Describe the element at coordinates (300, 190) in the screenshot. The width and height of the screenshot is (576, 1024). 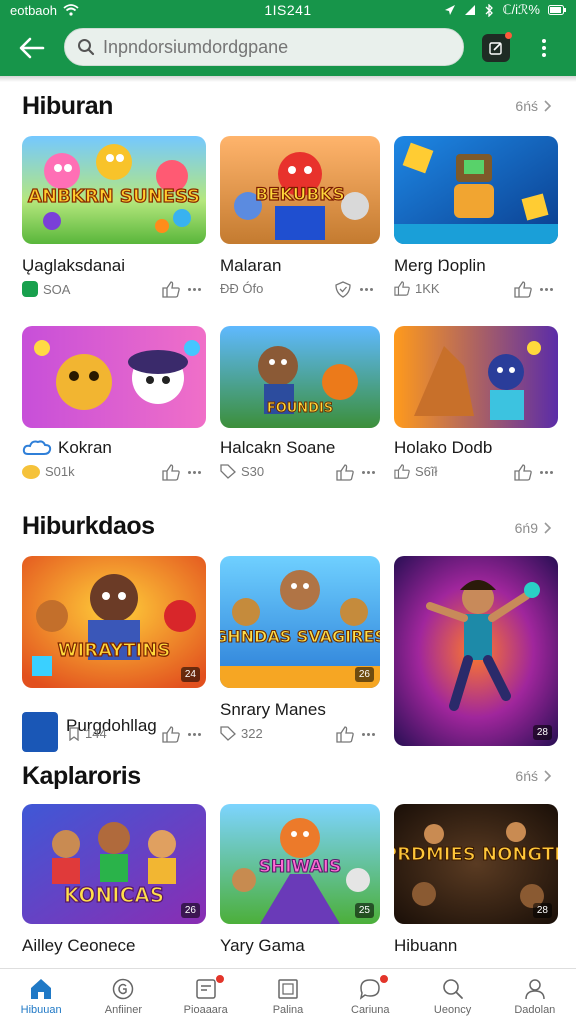
I see `game-thumbnail: BEKUBKS` at that location.